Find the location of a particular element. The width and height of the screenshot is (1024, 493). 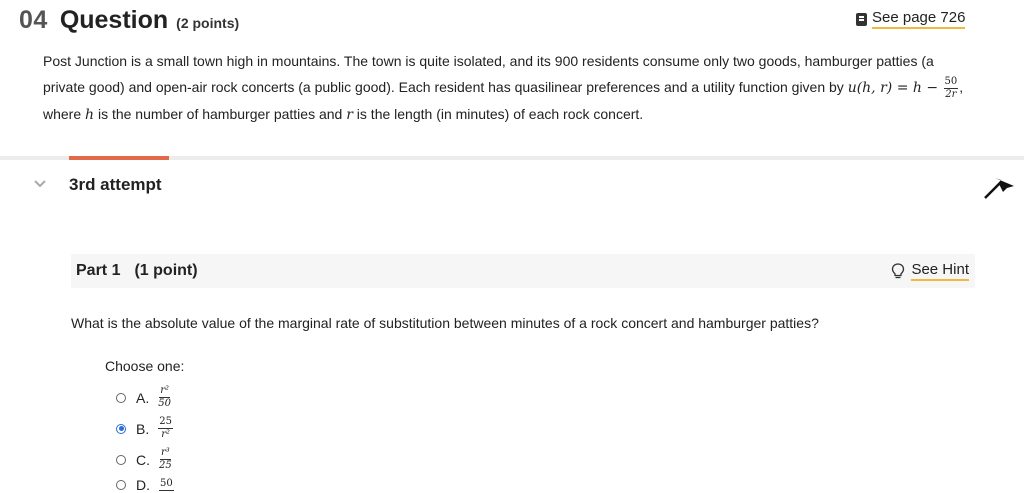

option-letter: A. is located at coordinates (143, 397).